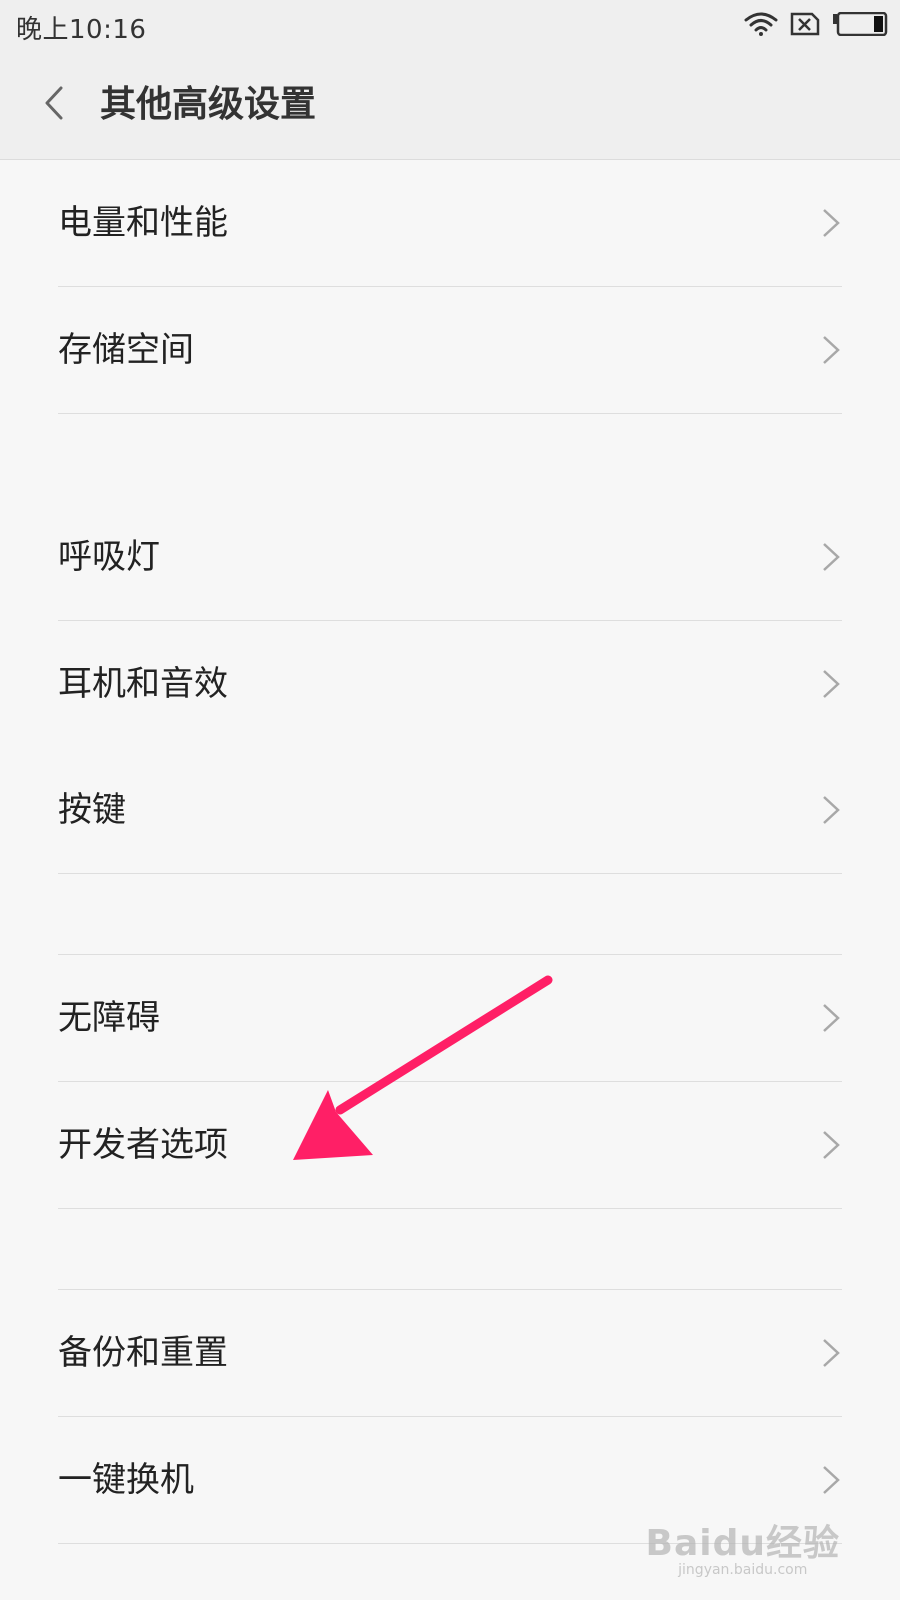 The height and width of the screenshot is (1600, 900). Describe the element at coordinates (92, 810) in the screenshot. I see `settings-item-label: 按键` at that location.